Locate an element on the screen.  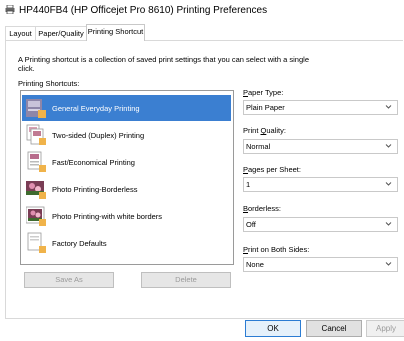
borderless-value: Off is located at coordinates (251, 224).